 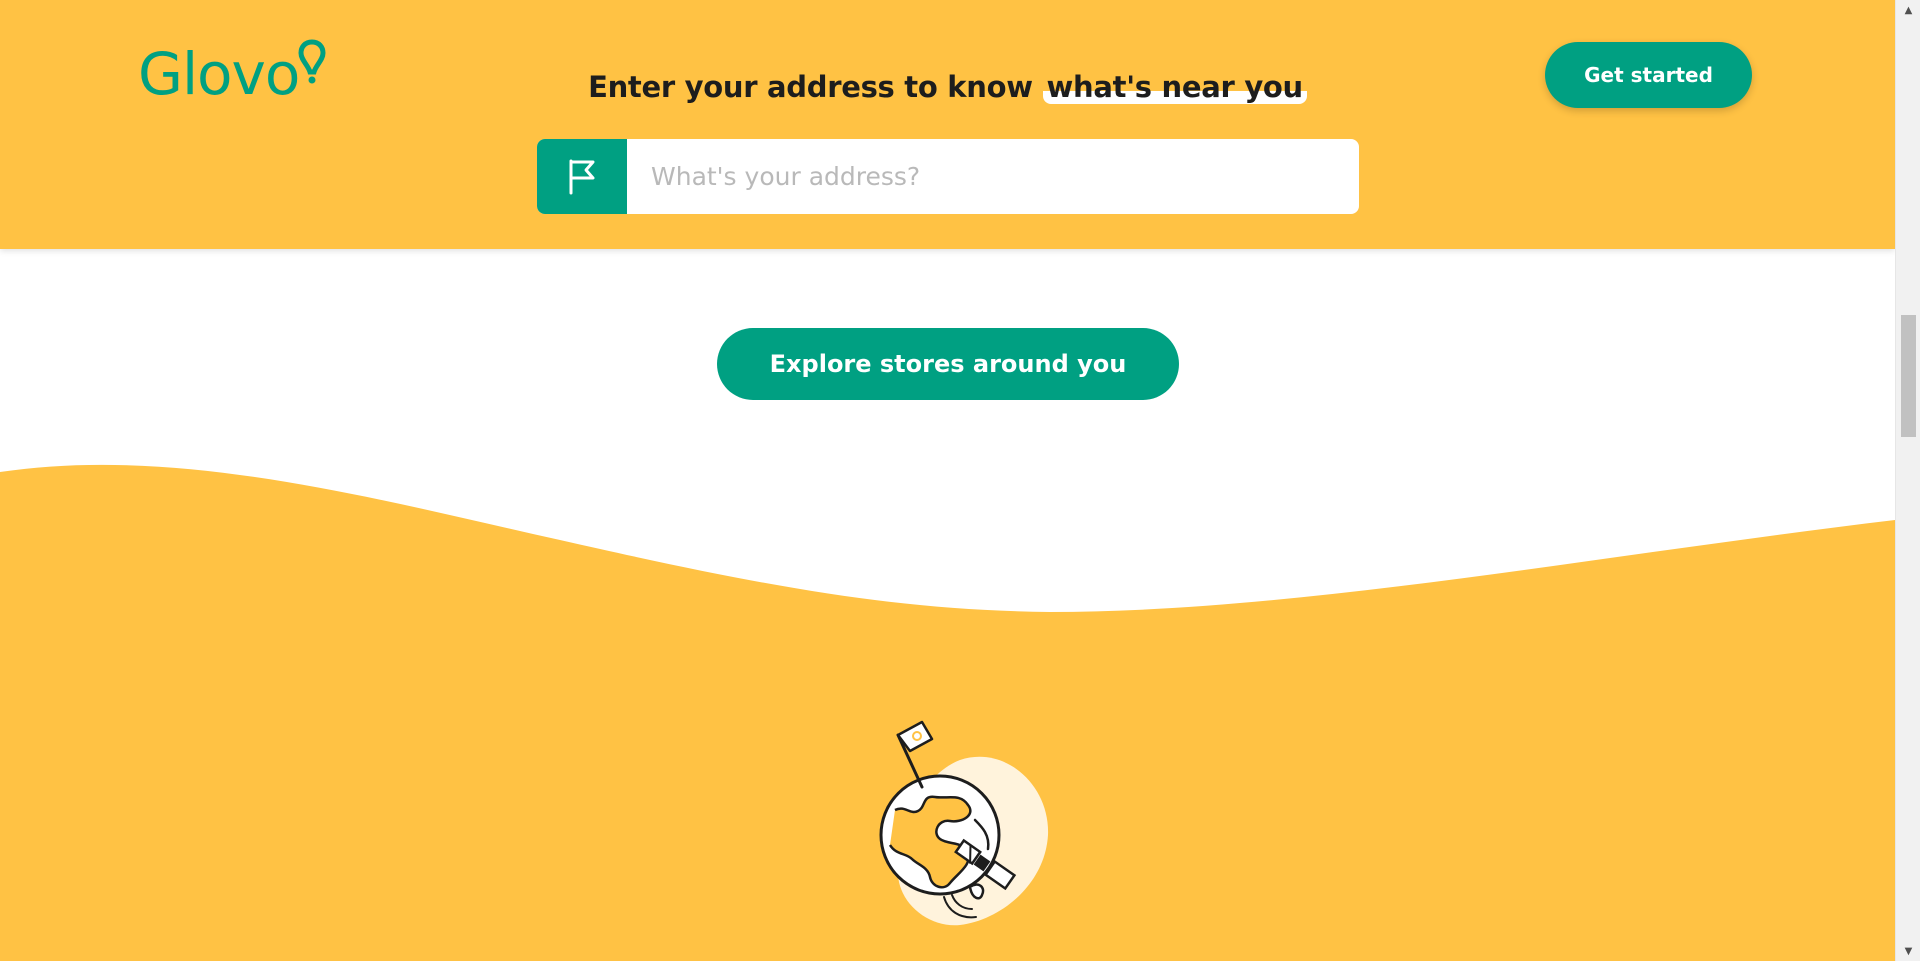 I want to click on flag-icon-box, so click(x=582, y=176).